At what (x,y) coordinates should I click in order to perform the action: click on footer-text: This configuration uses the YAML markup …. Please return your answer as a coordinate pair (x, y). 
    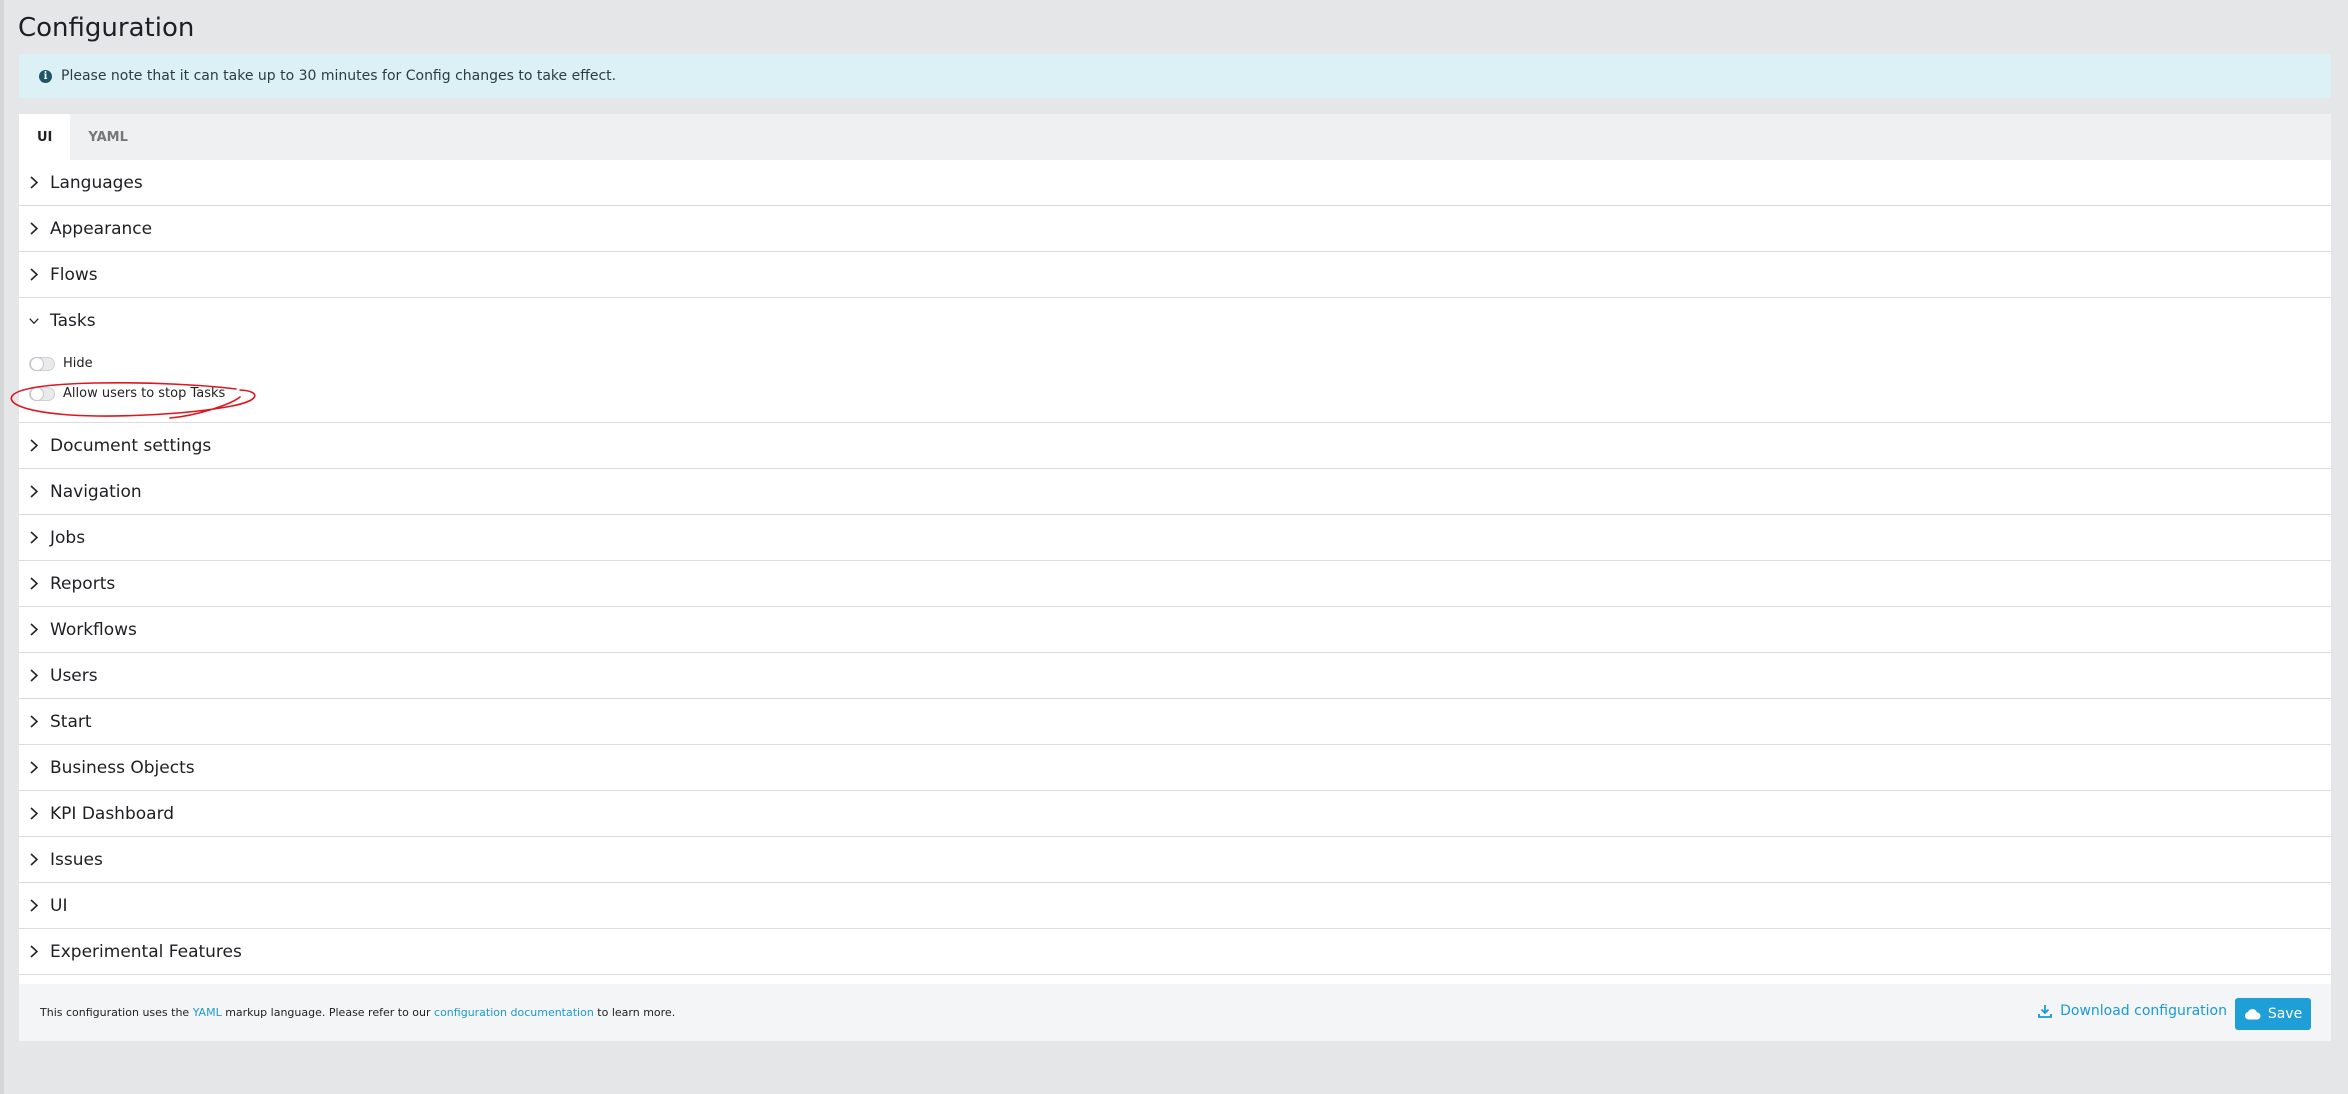
    Looking at the image, I should click on (357, 1012).